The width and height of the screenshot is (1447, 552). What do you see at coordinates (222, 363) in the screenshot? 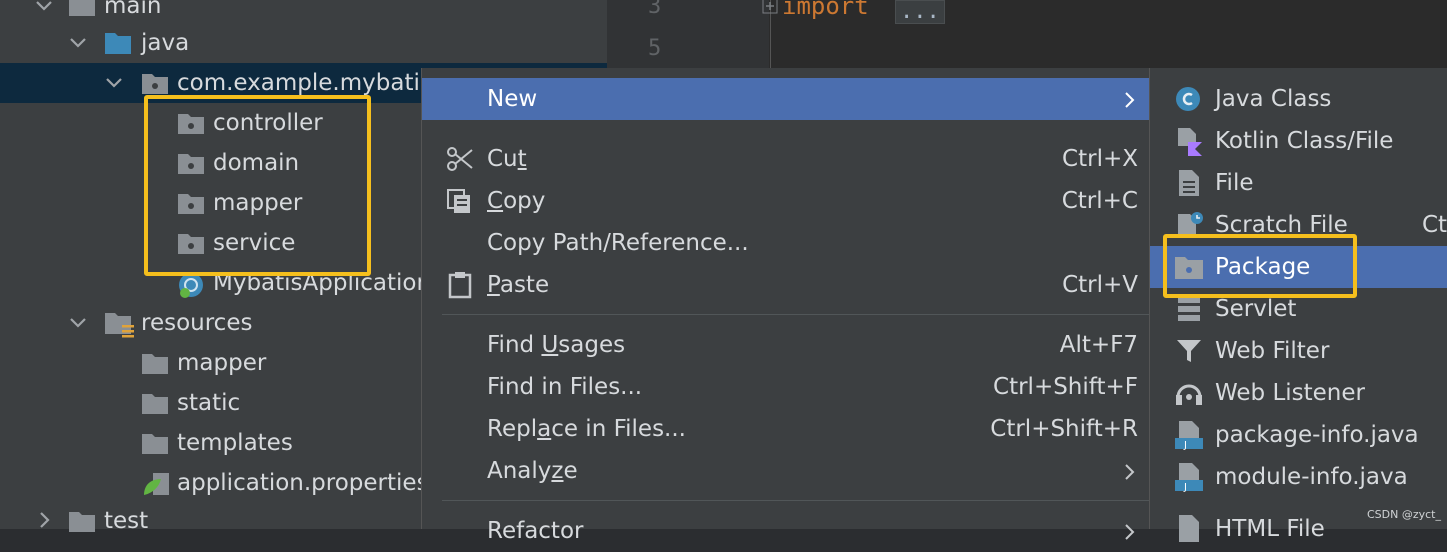
I see `tree-label: mapper` at bounding box center [222, 363].